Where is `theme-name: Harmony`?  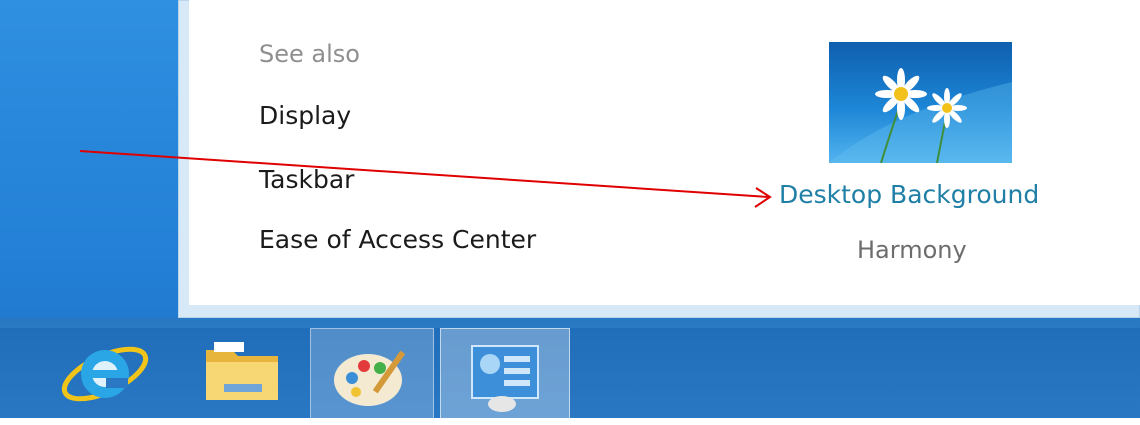
theme-name: Harmony is located at coordinates (912, 250).